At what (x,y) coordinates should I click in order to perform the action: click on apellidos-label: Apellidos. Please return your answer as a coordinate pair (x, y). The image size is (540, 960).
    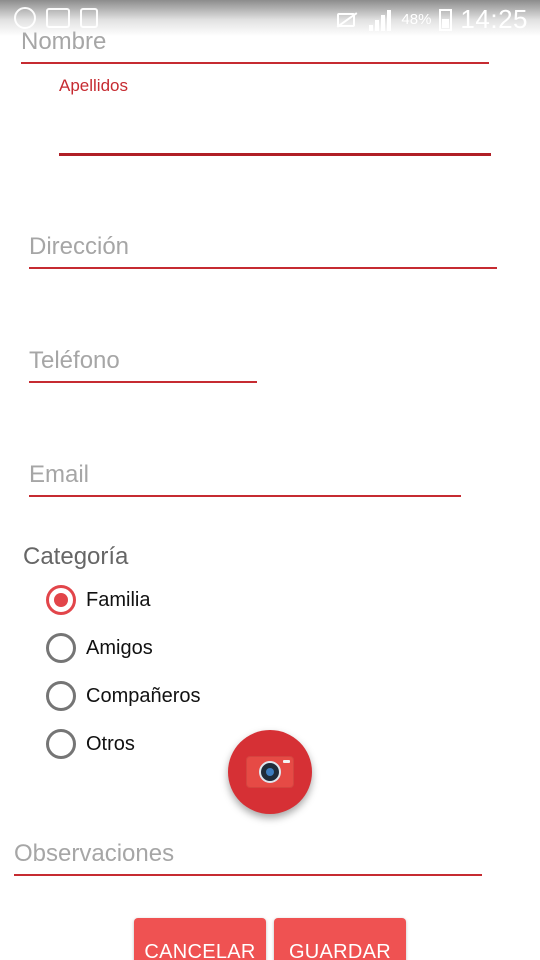
    Looking at the image, I should click on (93, 85).